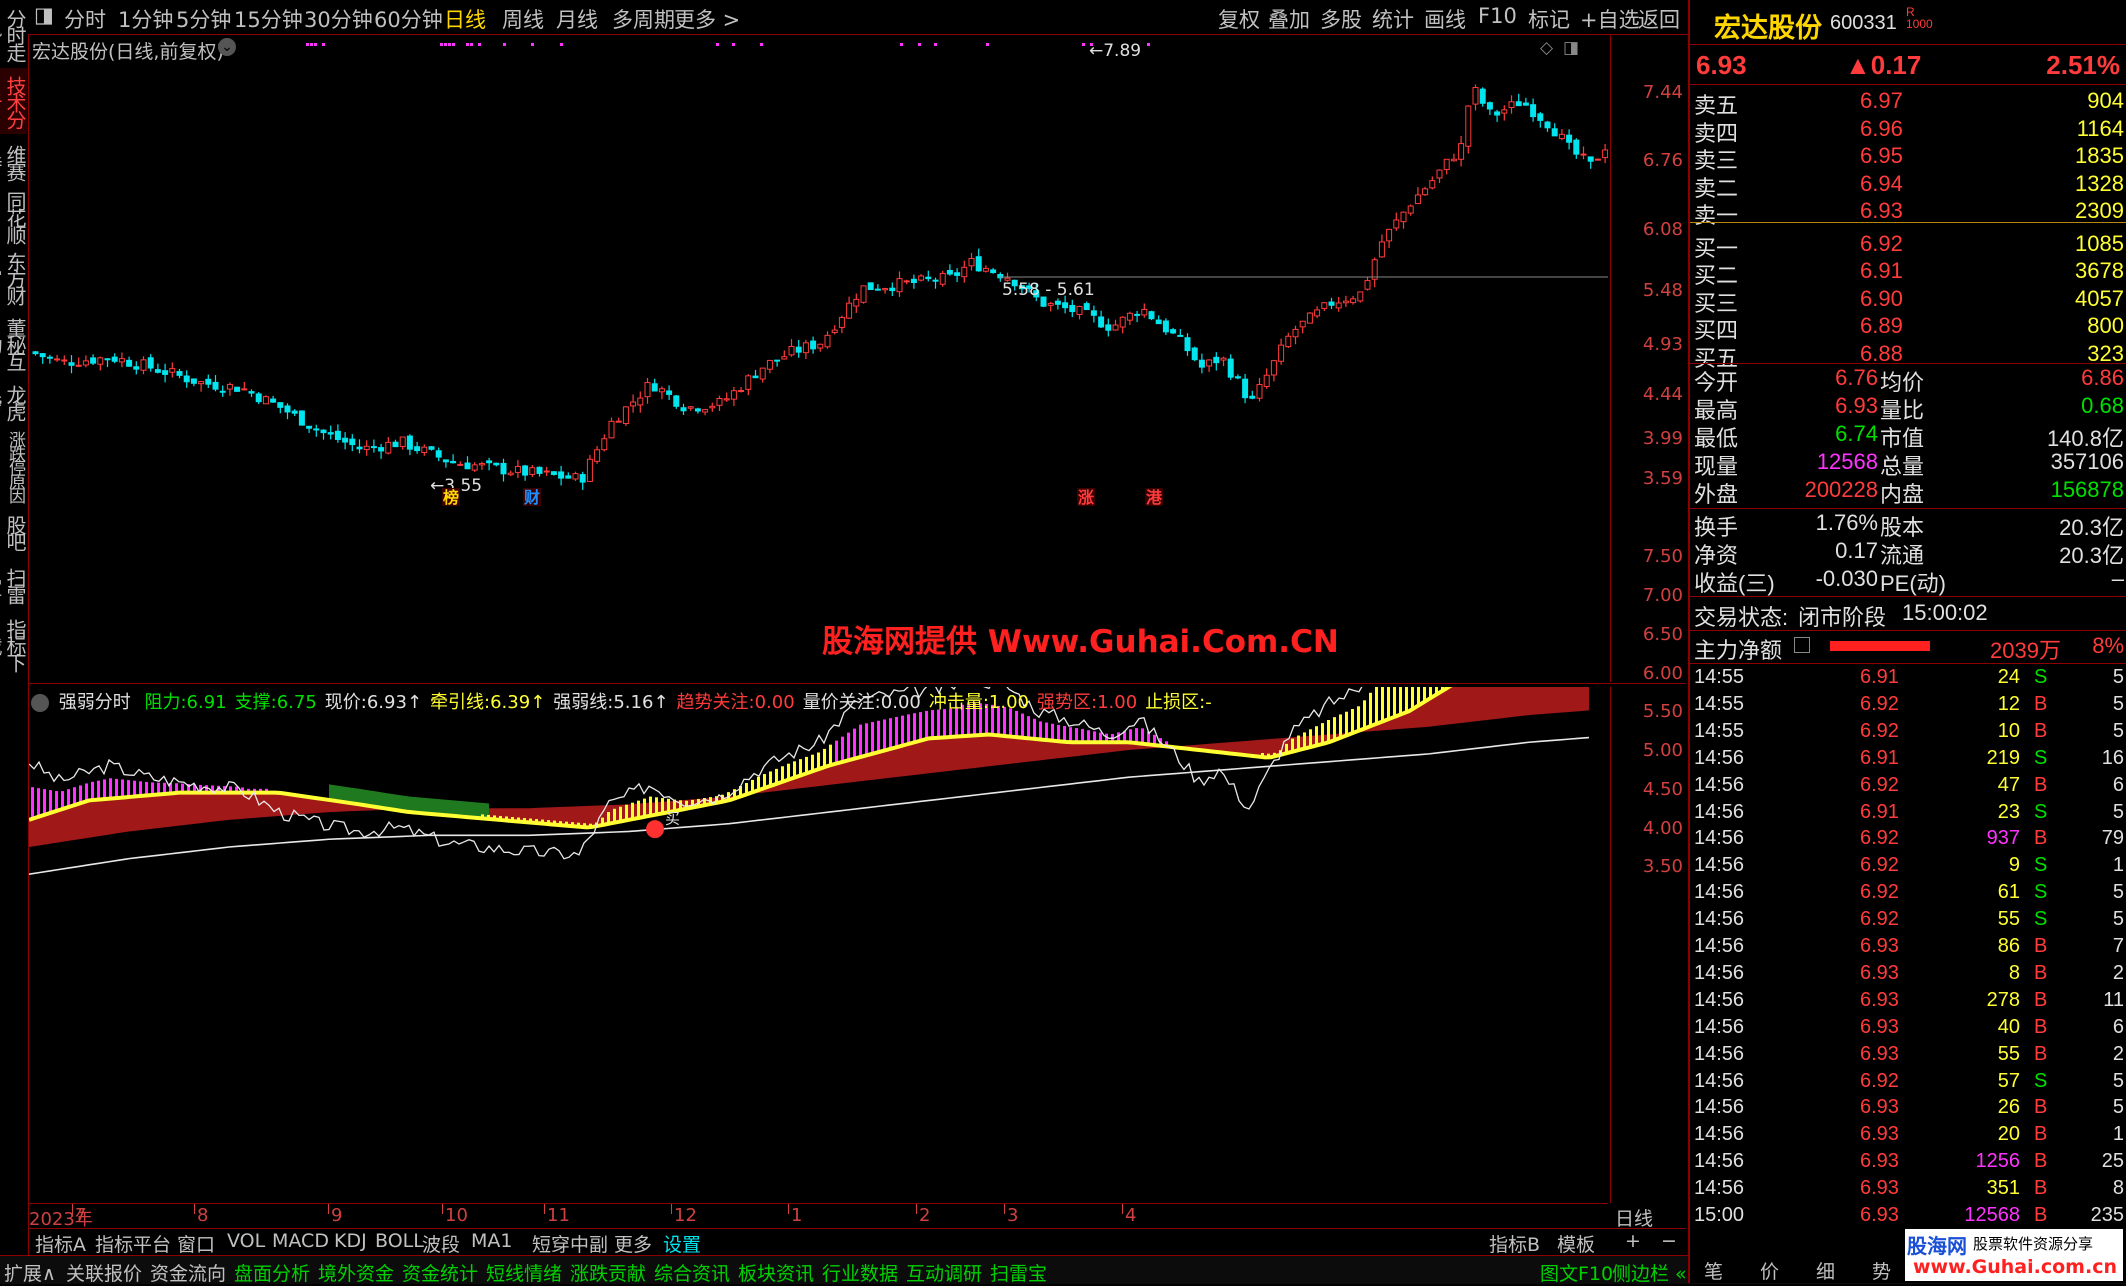 This screenshot has height=1286, width=2126. I want to click on indicator-options-icon, so click(40, 703).